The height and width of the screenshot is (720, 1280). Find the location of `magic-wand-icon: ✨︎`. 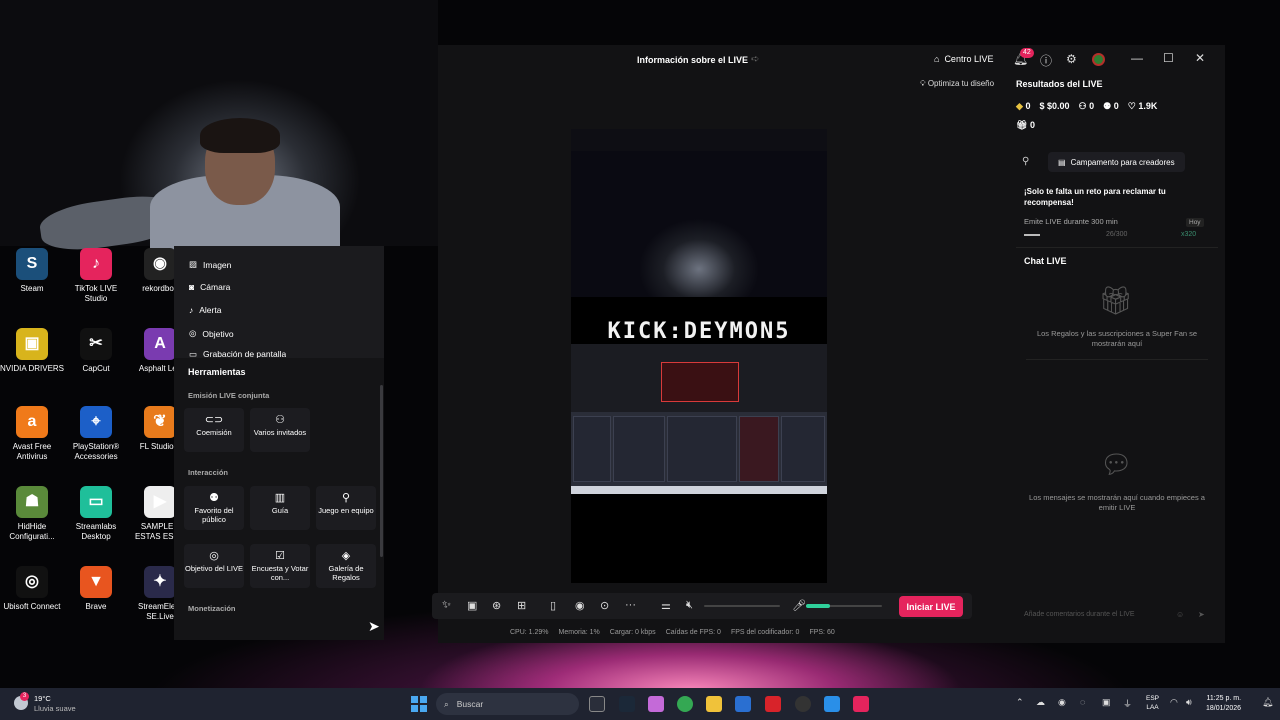

magic-wand-icon: ✨︎ is located at coordinates (446, 605).